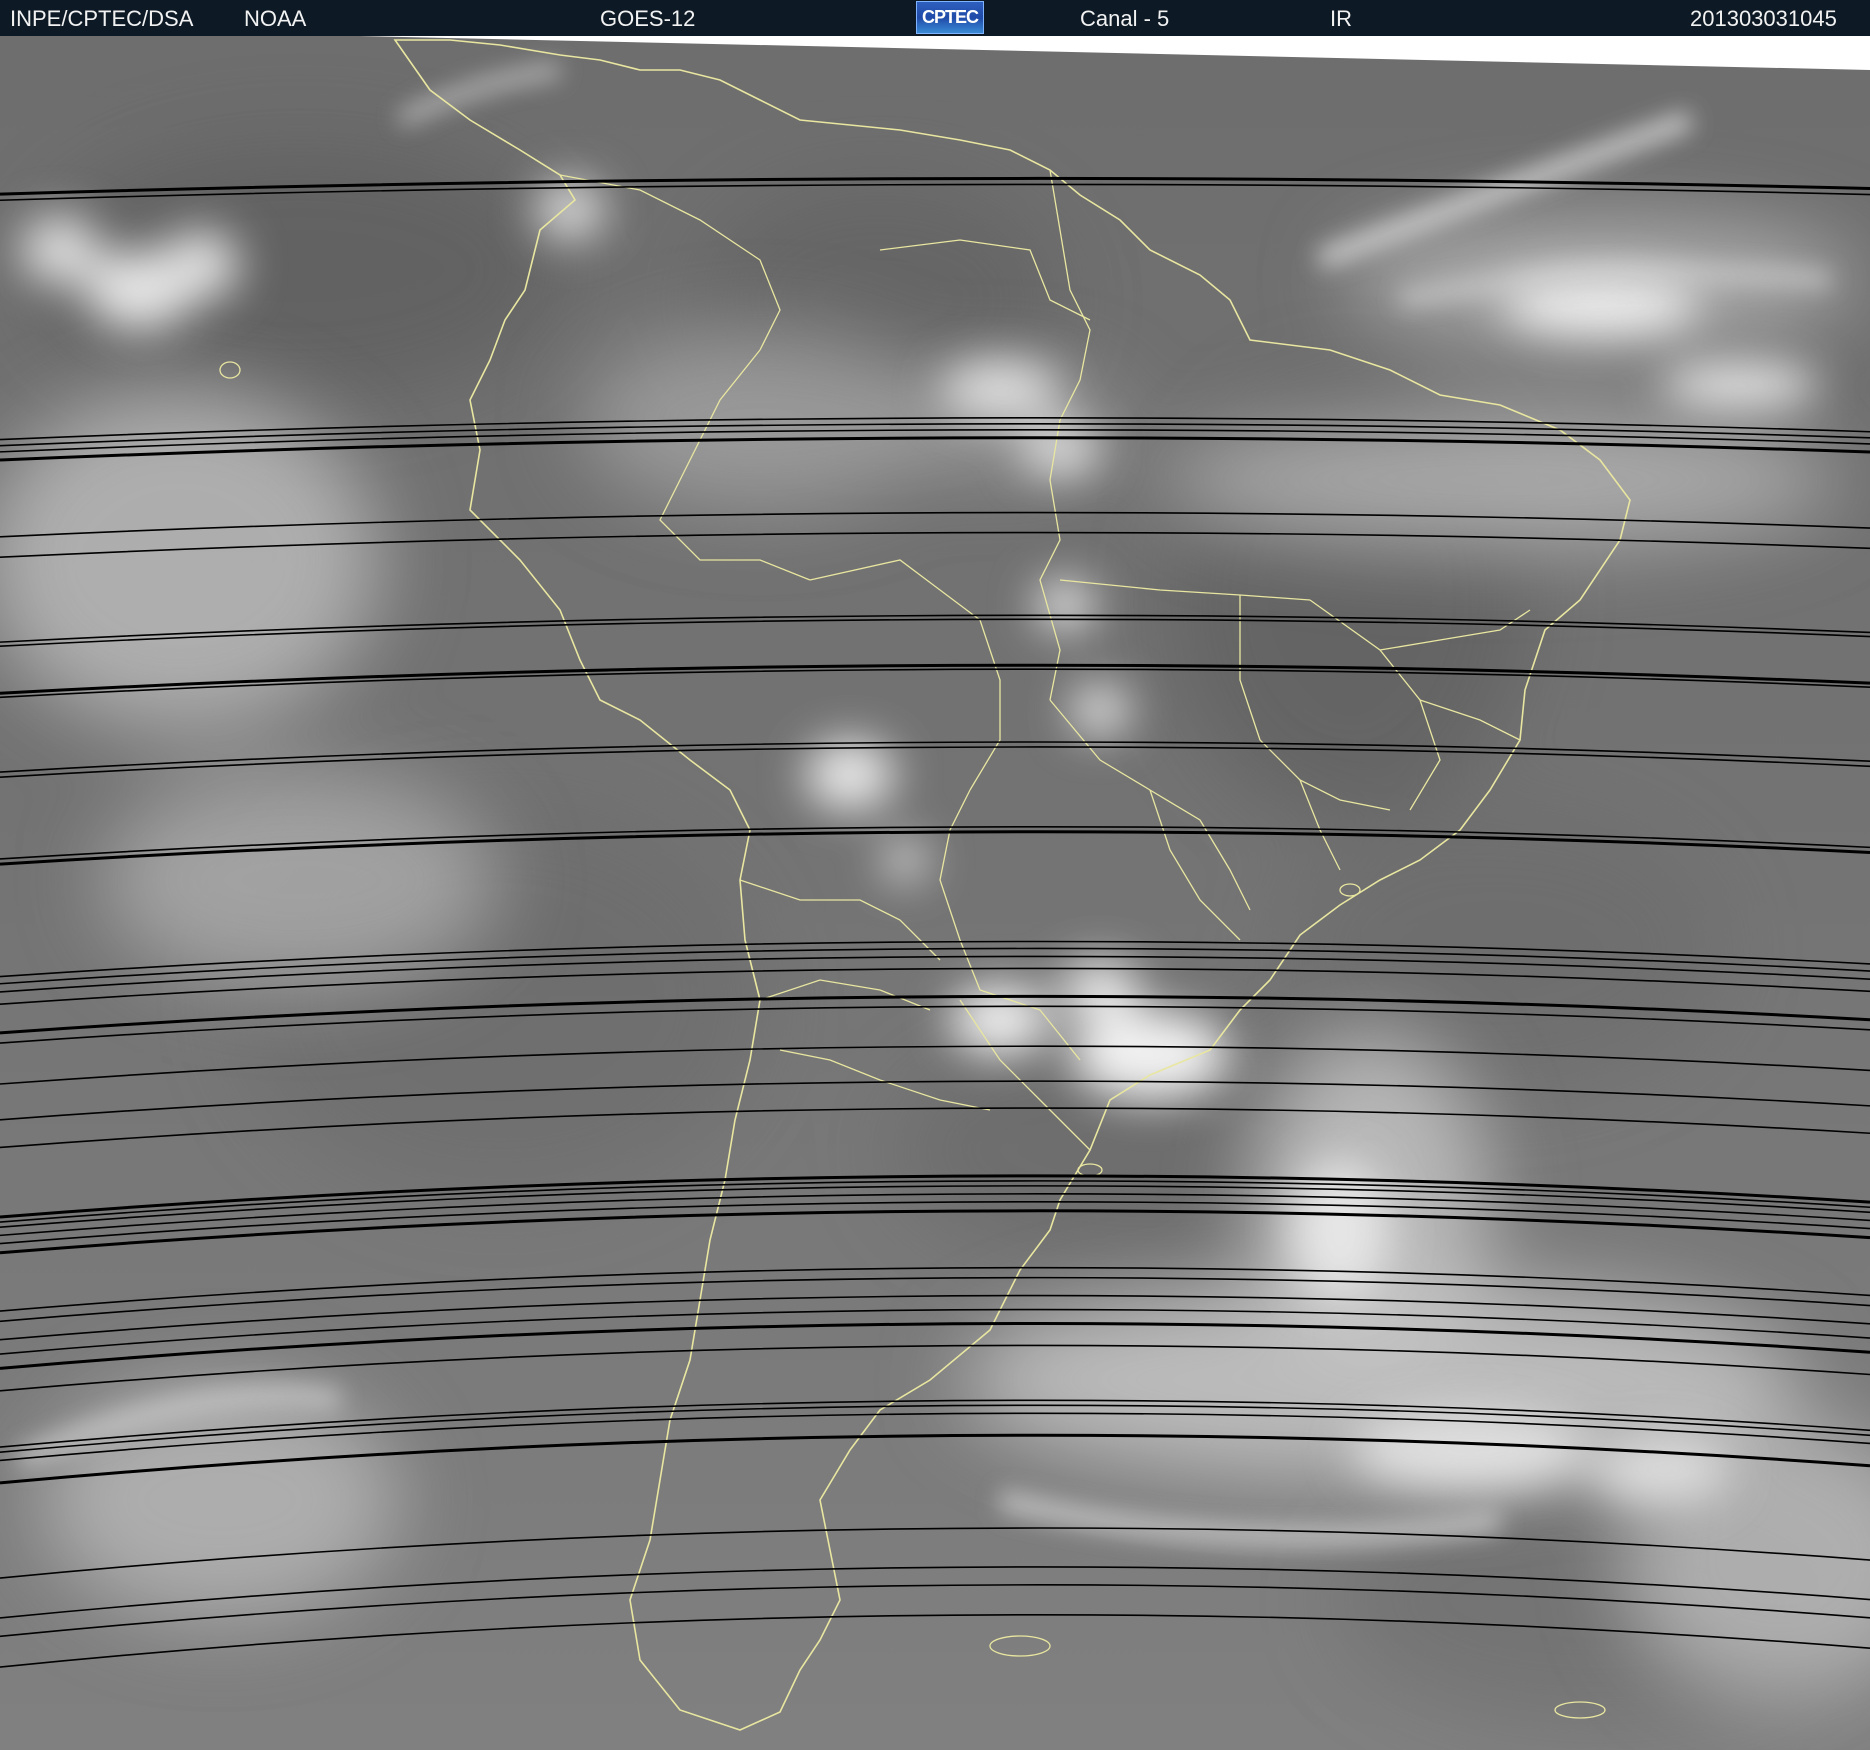  I want to click on cptec-logo: CPTEC, so click(950, 17).